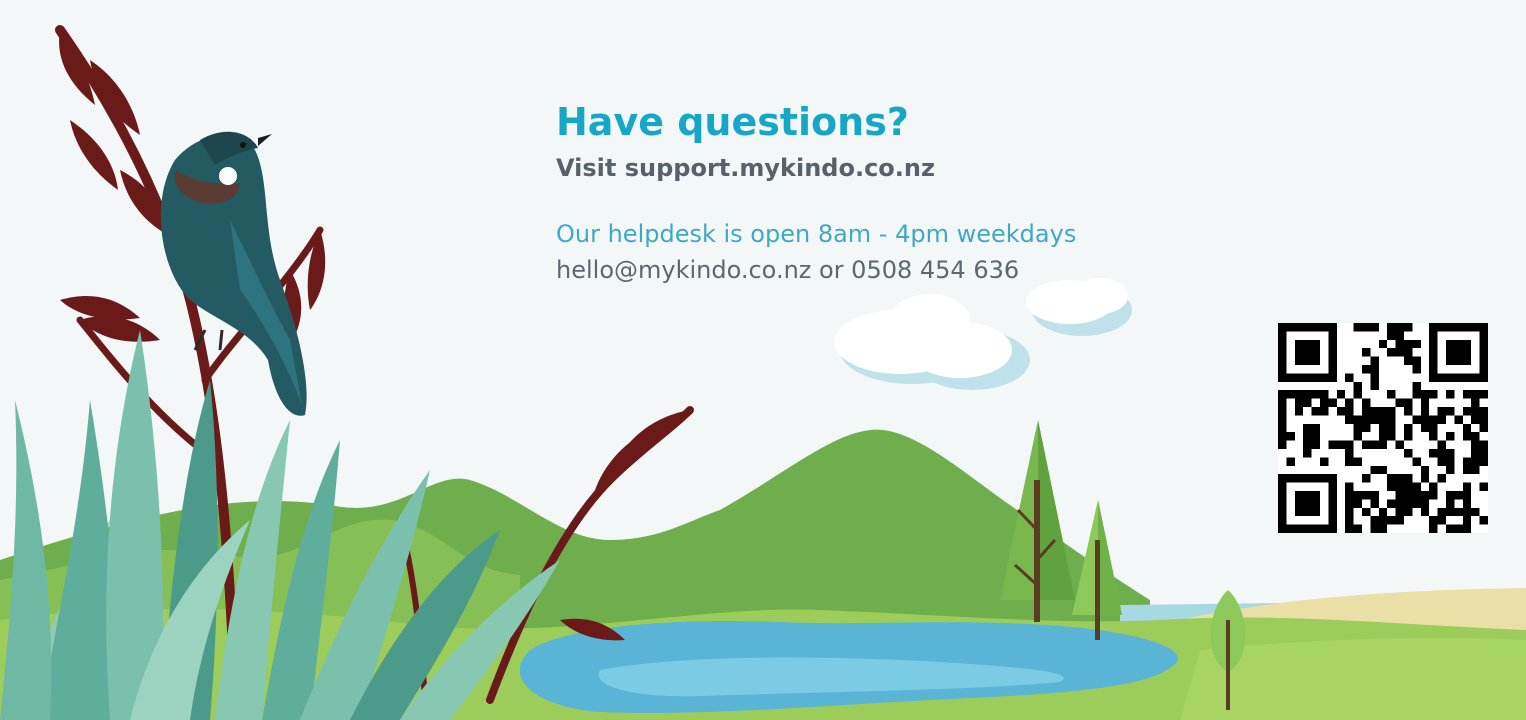  Describe the element at coordinates (1383, 428) in the screenshot. I see `qr-code` at that location.